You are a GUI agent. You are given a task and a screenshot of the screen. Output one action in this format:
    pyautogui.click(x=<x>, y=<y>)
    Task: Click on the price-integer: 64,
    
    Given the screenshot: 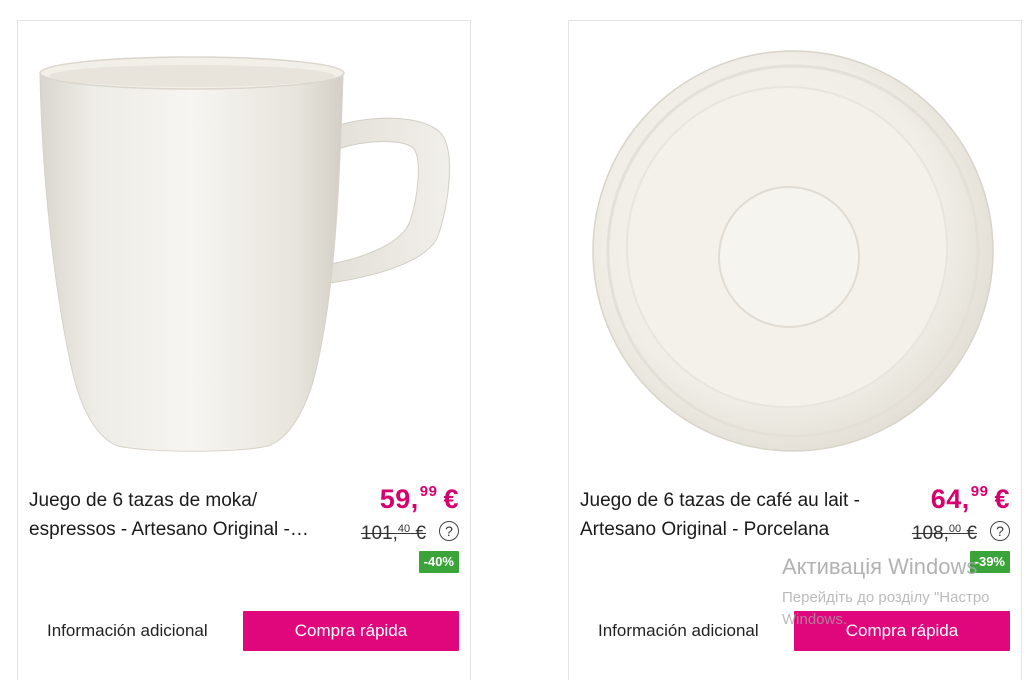 What is the action you would take?
    pyautogui.click(x=950, y=499)
    